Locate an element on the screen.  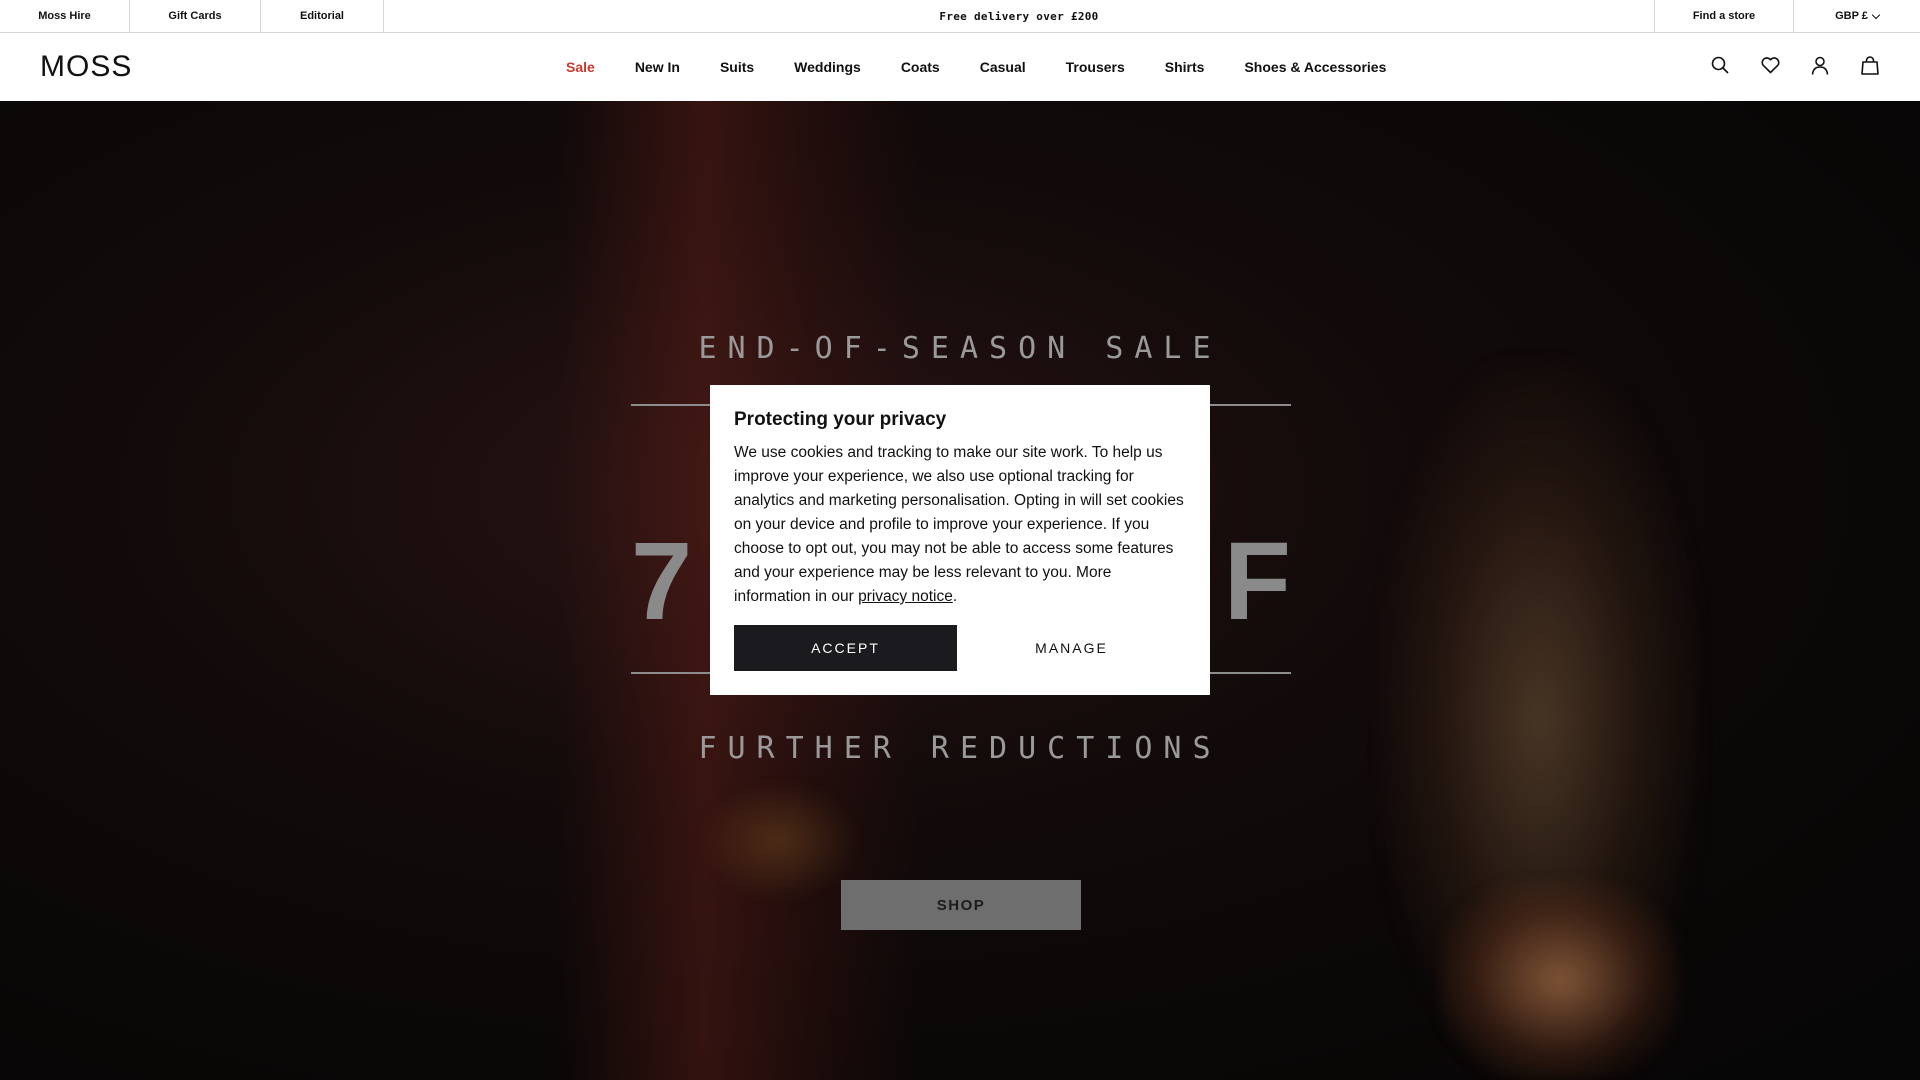
nav-item-sale: Sale is located at coordinates (580, 67).